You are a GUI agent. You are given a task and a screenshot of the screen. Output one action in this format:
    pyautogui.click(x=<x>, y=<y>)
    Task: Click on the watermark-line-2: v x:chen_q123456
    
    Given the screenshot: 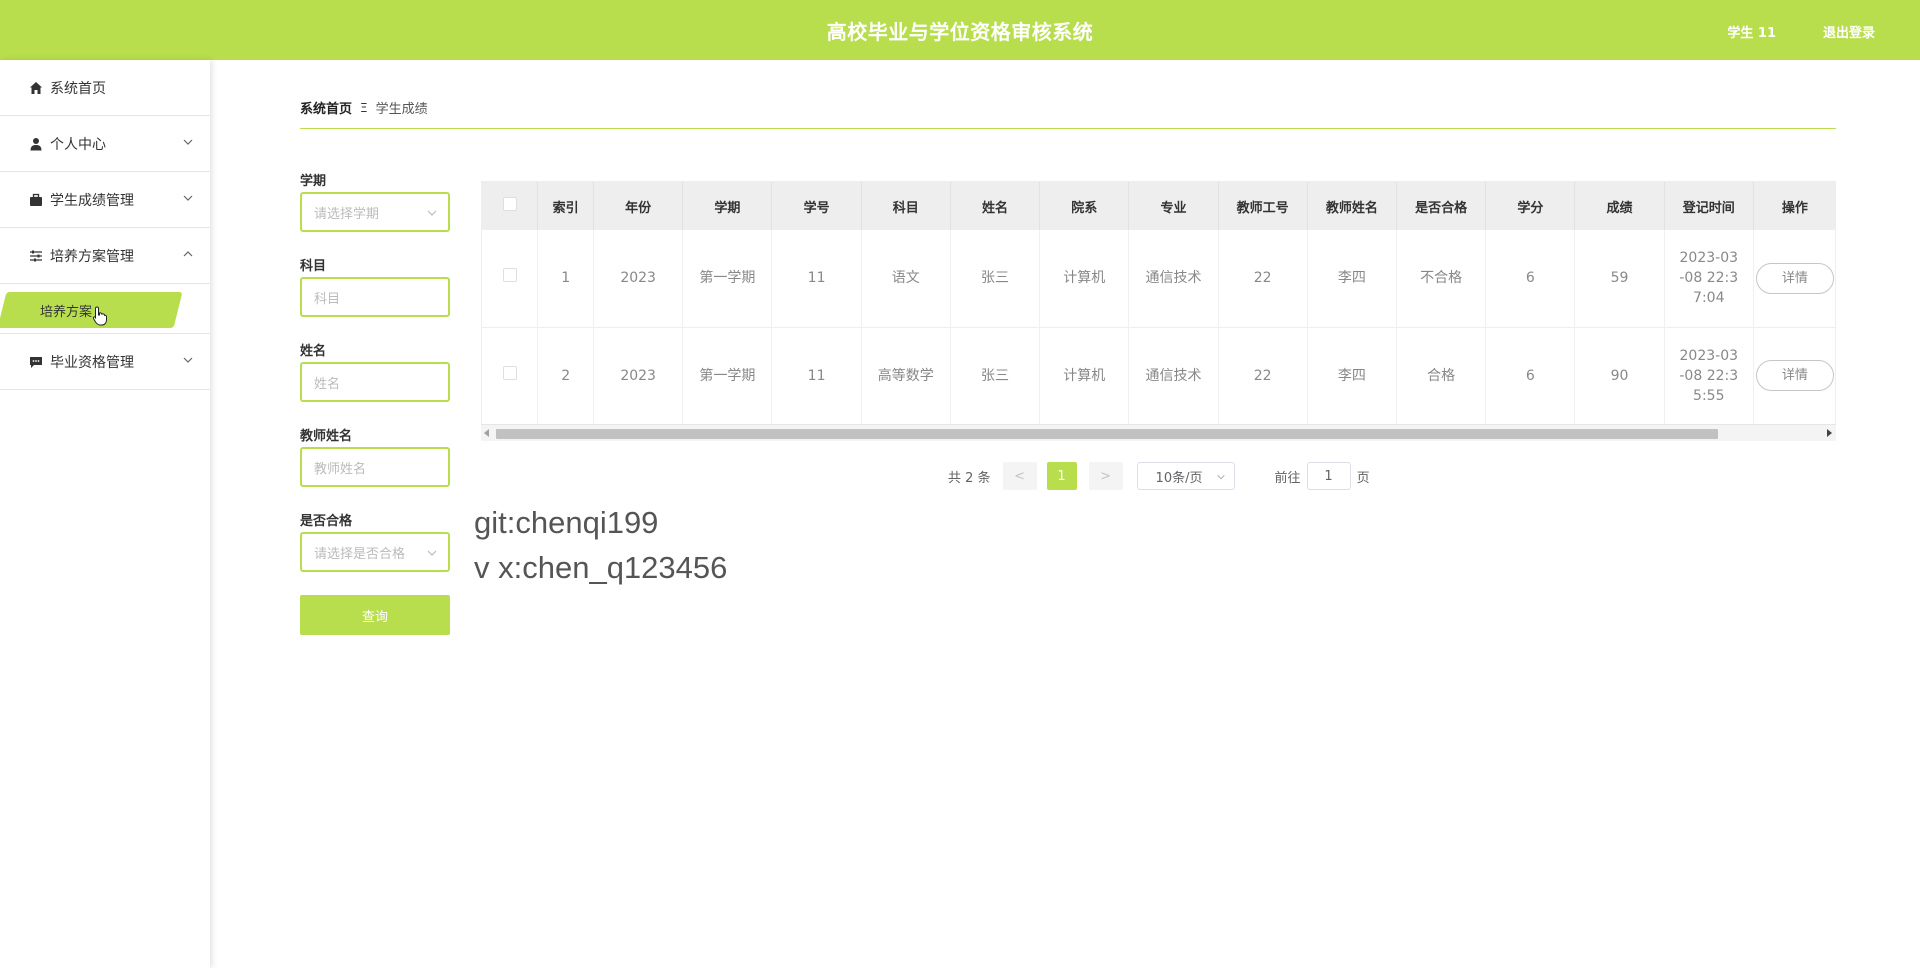 What is the action you would take?
    pyautogui.click(x=601, y=567)
    